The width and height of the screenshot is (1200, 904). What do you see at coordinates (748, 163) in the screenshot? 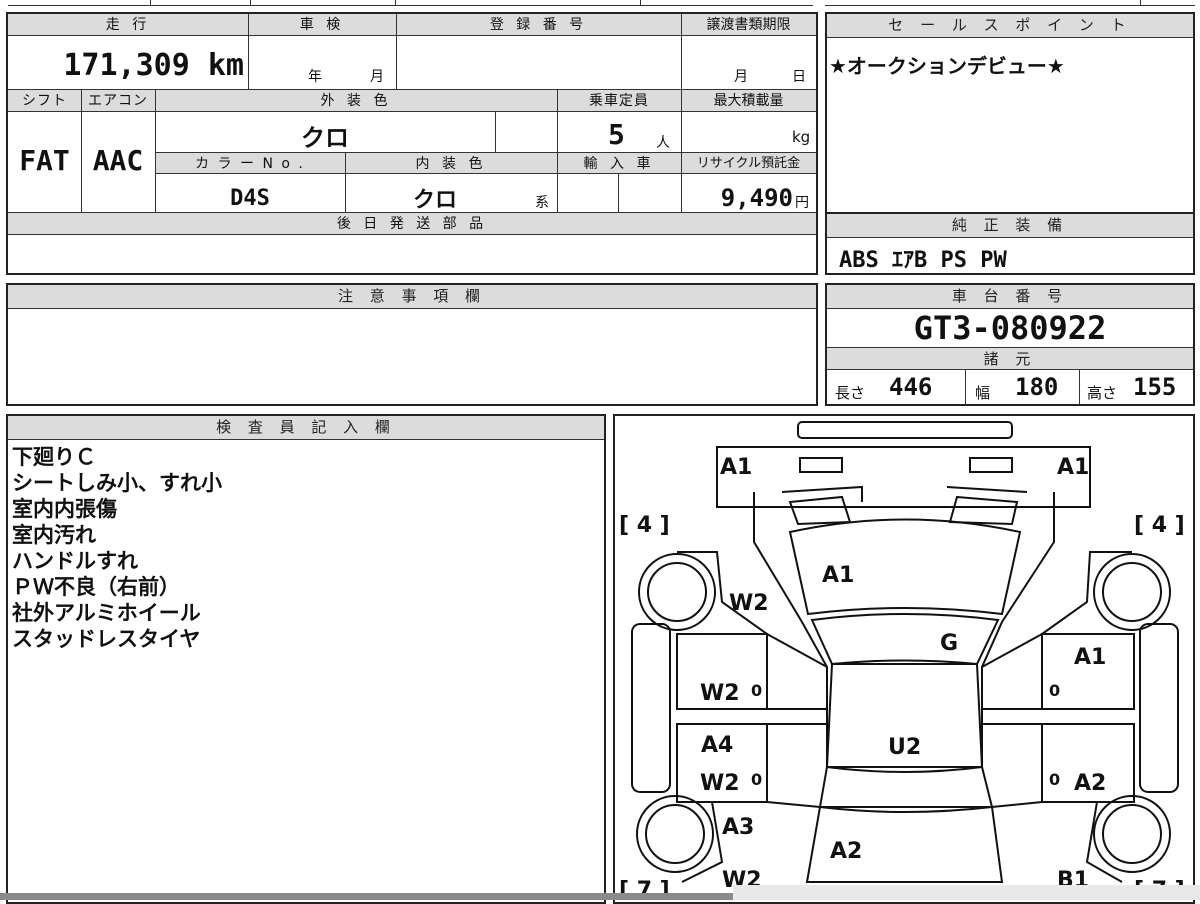
I see `recycle-label: リサイクル預託金` at bounding box center [748, 163].